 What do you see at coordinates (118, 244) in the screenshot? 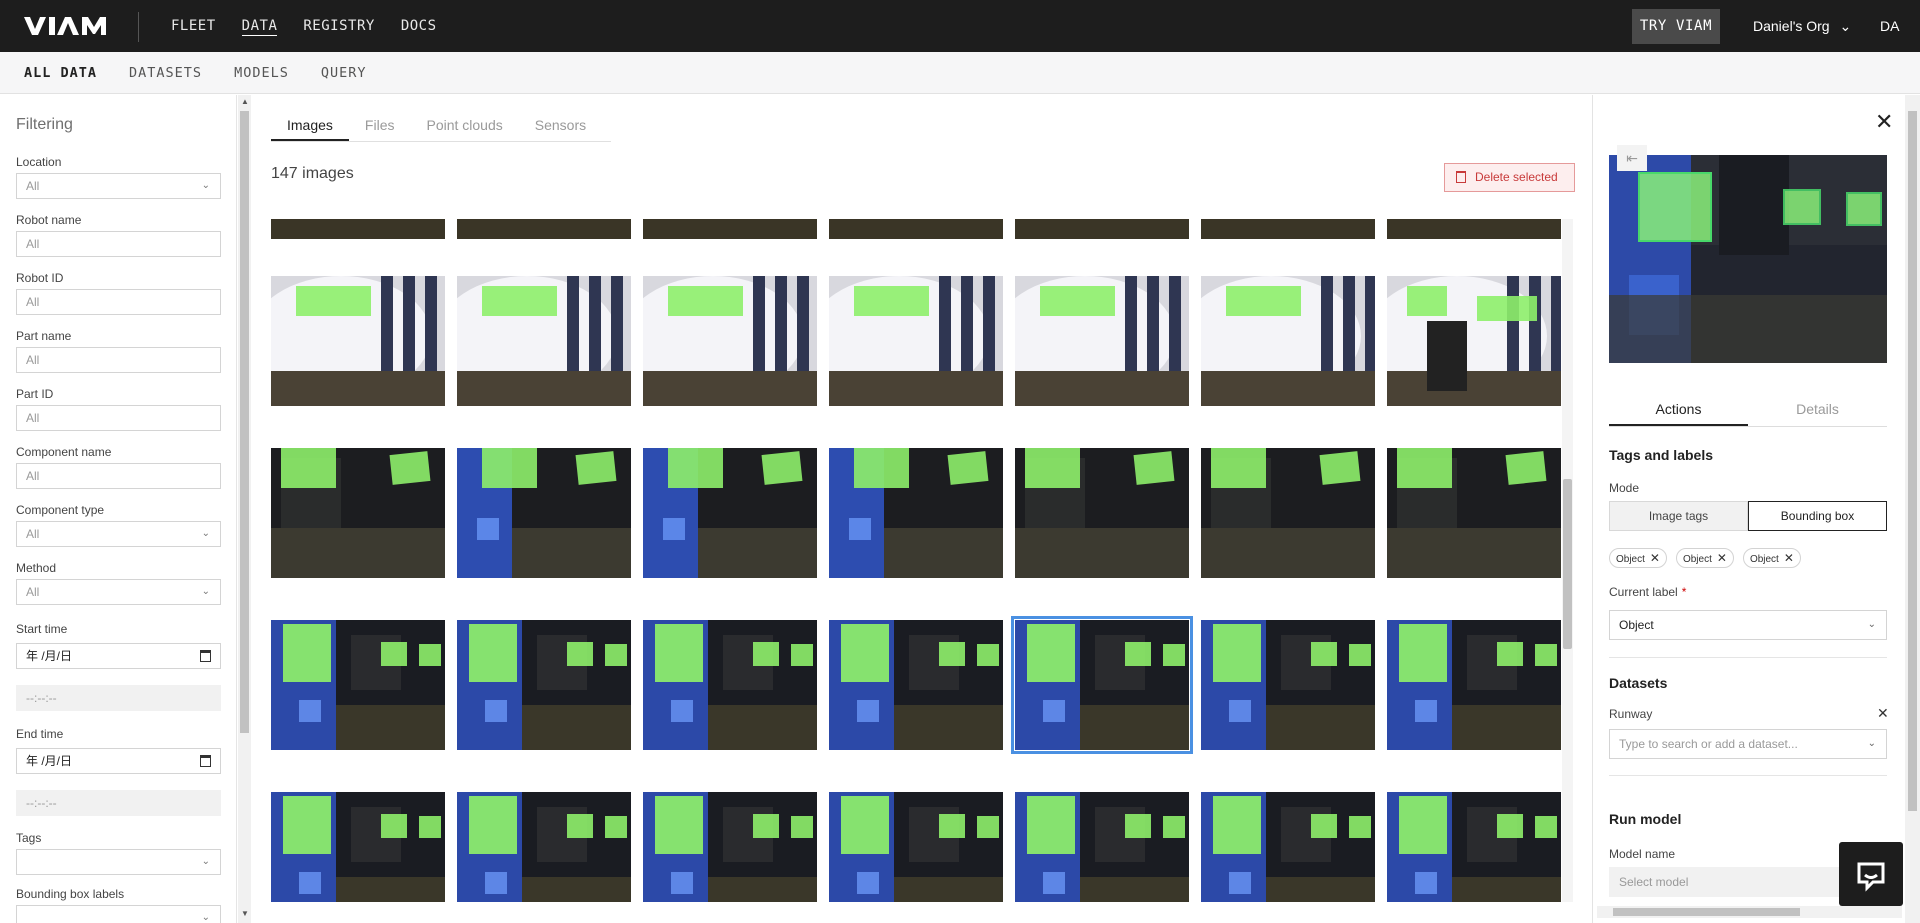
I see `robot-name-input: All` at bounding box center [118, 244].